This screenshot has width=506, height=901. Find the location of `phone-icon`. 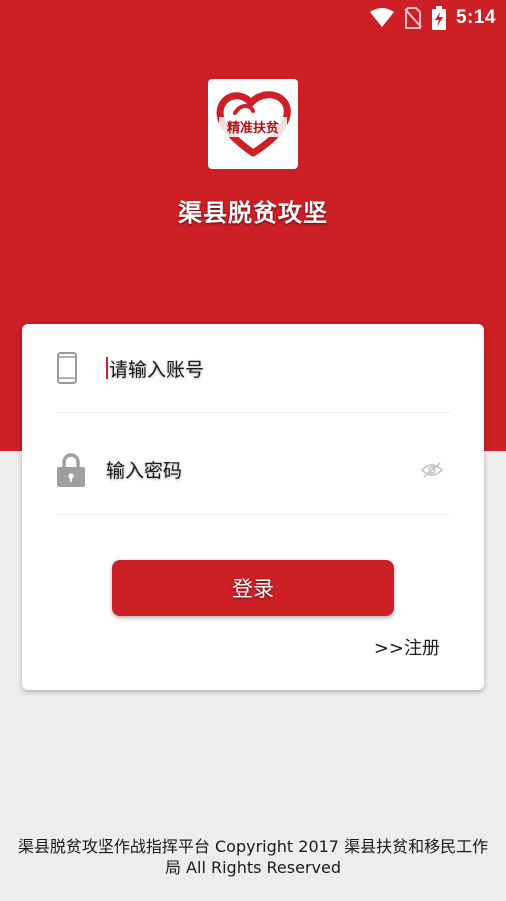

phone-icon is located at coordinates (81, 368).